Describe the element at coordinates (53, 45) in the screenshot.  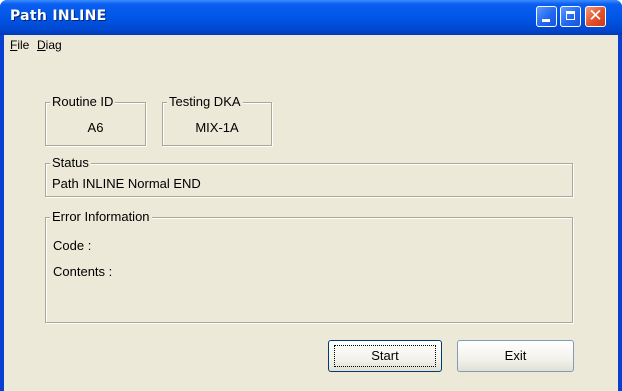
I see `menu-diag-label: iag` at that location.